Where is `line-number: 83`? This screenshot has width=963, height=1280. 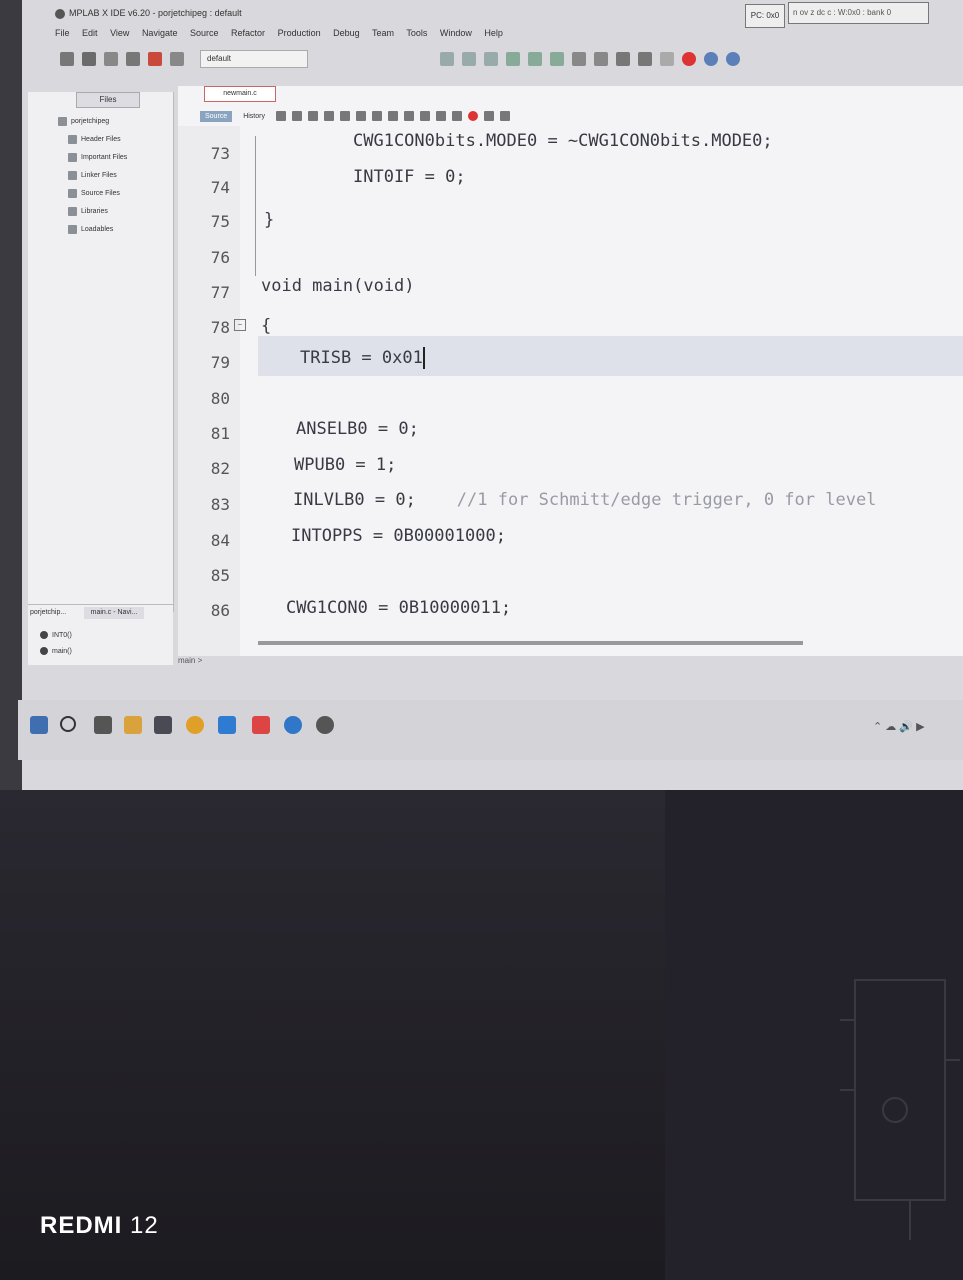
line-number: 83 is located at coordinates (220, 504).